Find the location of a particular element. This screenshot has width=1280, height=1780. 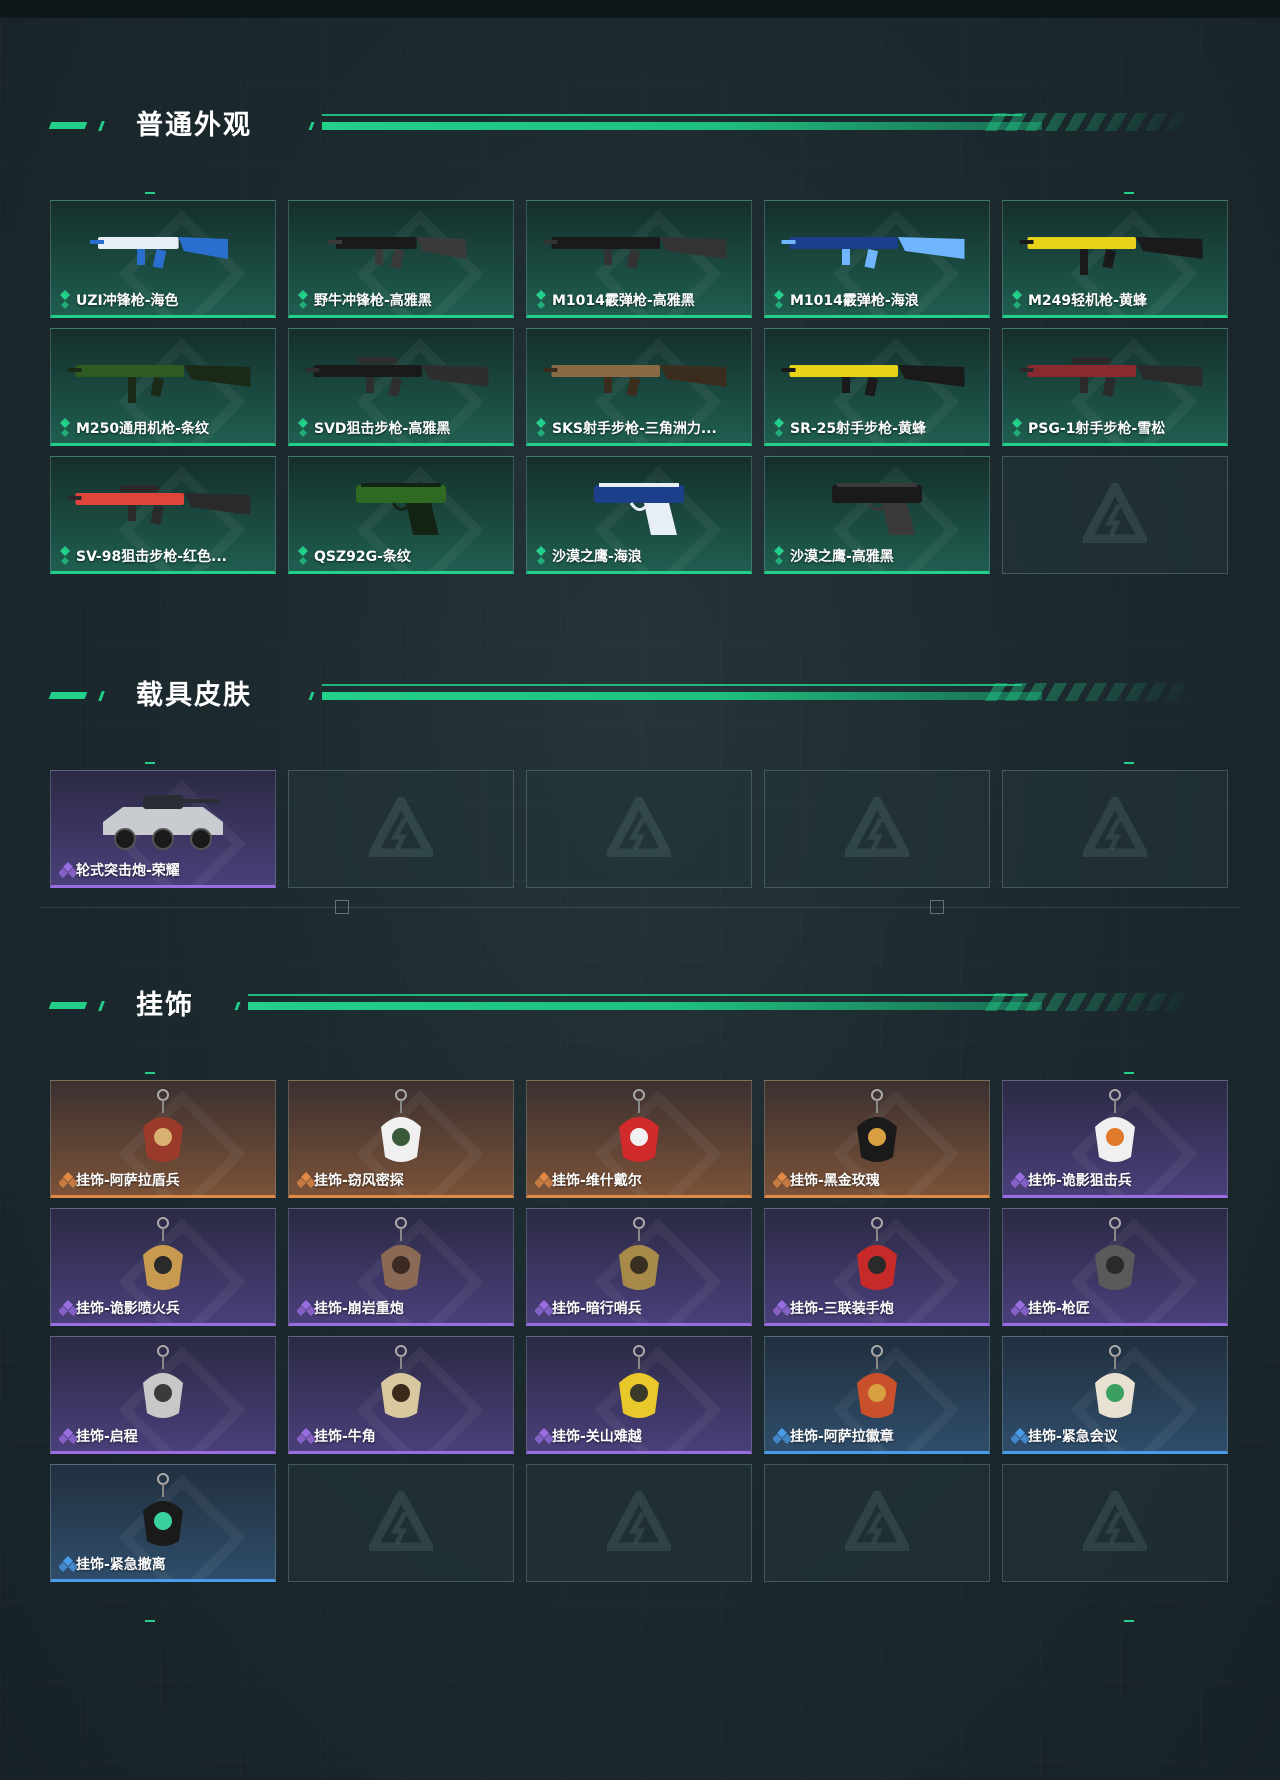

sniper-icon is located at coordinates (163, 505).